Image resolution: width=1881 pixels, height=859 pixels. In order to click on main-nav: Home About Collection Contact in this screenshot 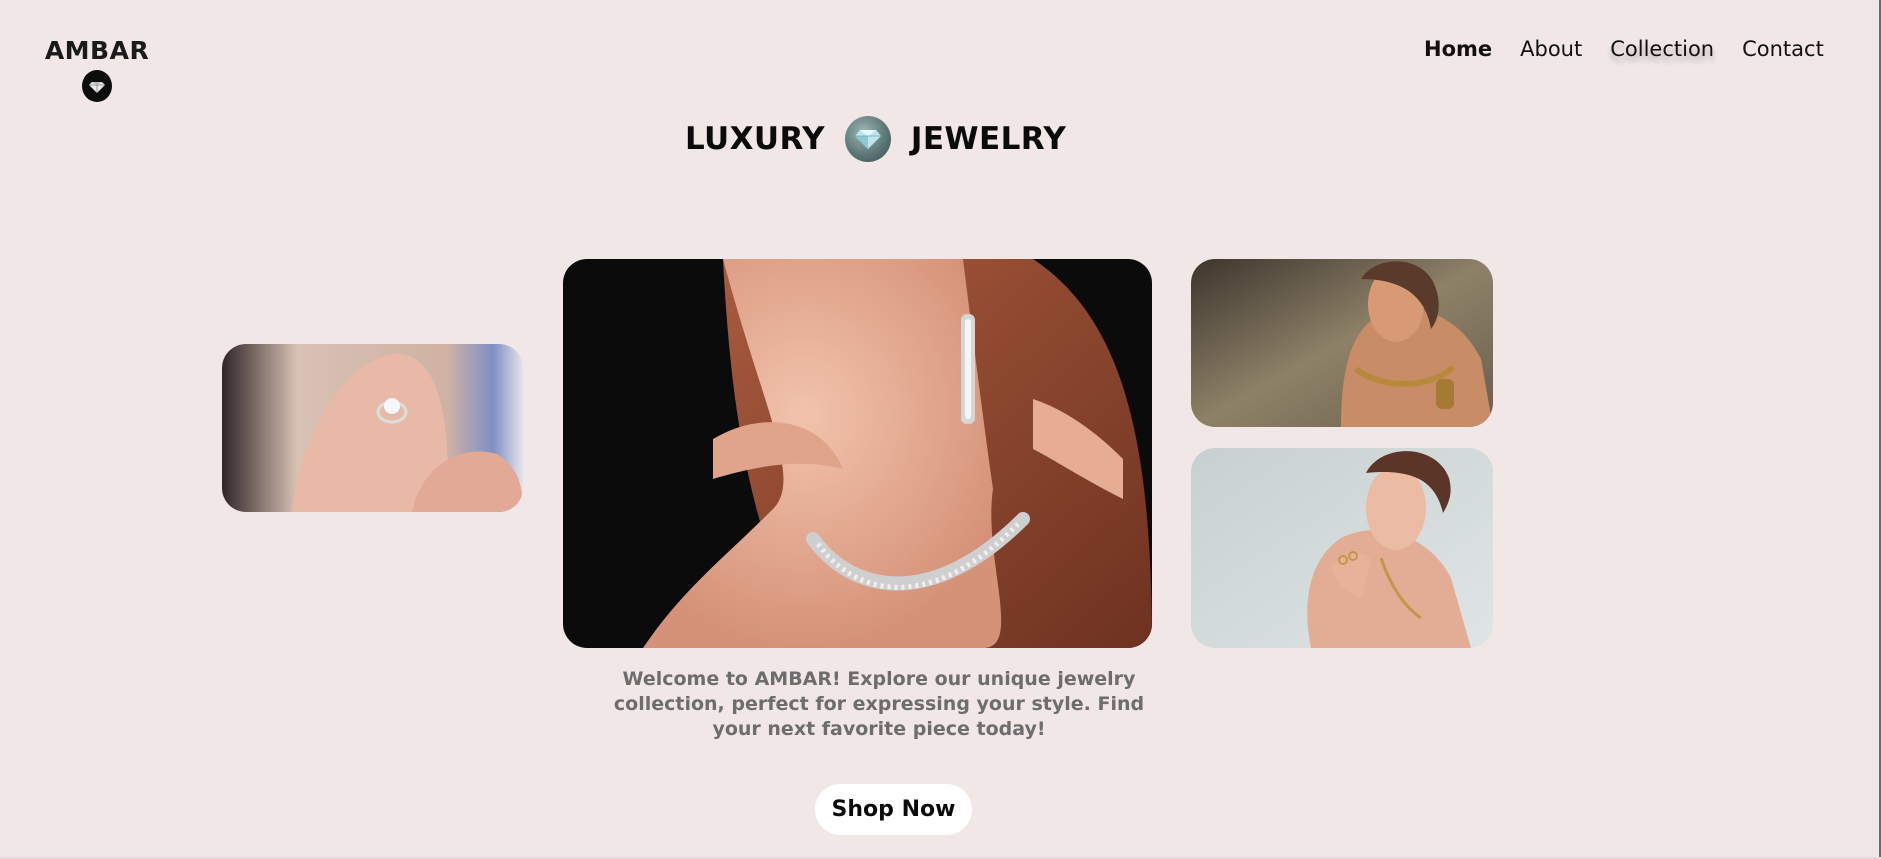, I will do `click(1624, 49)`.